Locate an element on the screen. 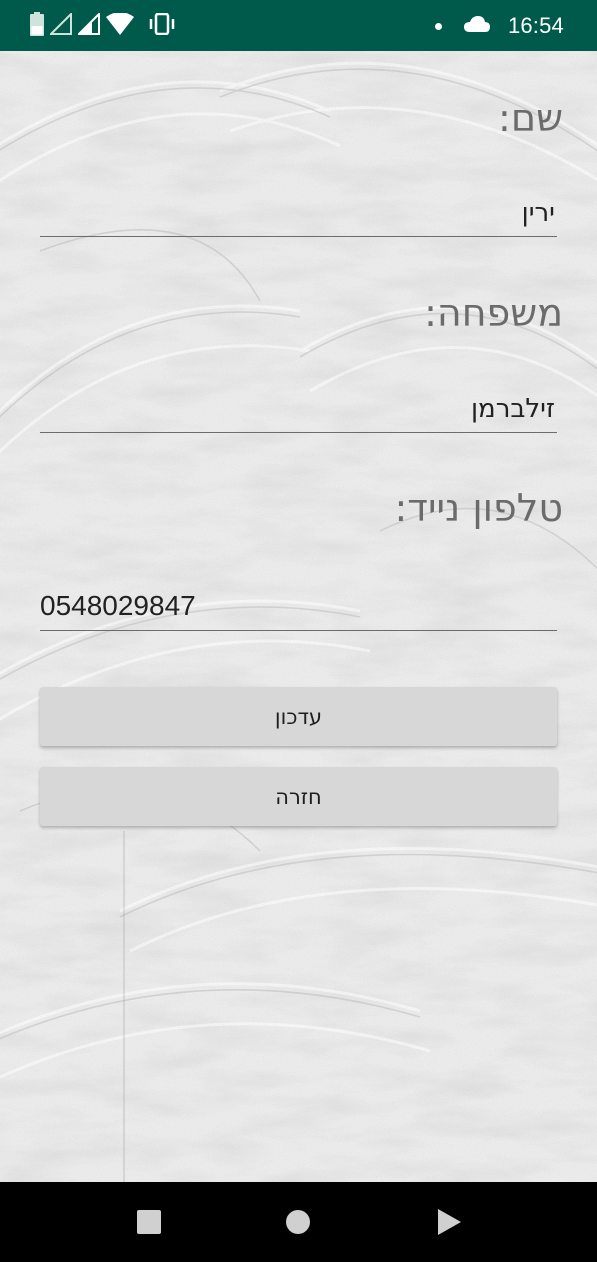 The width and height of the screenshot is (597, 1262). last-name-value: זילברמן is located at coordinates (512, 409).